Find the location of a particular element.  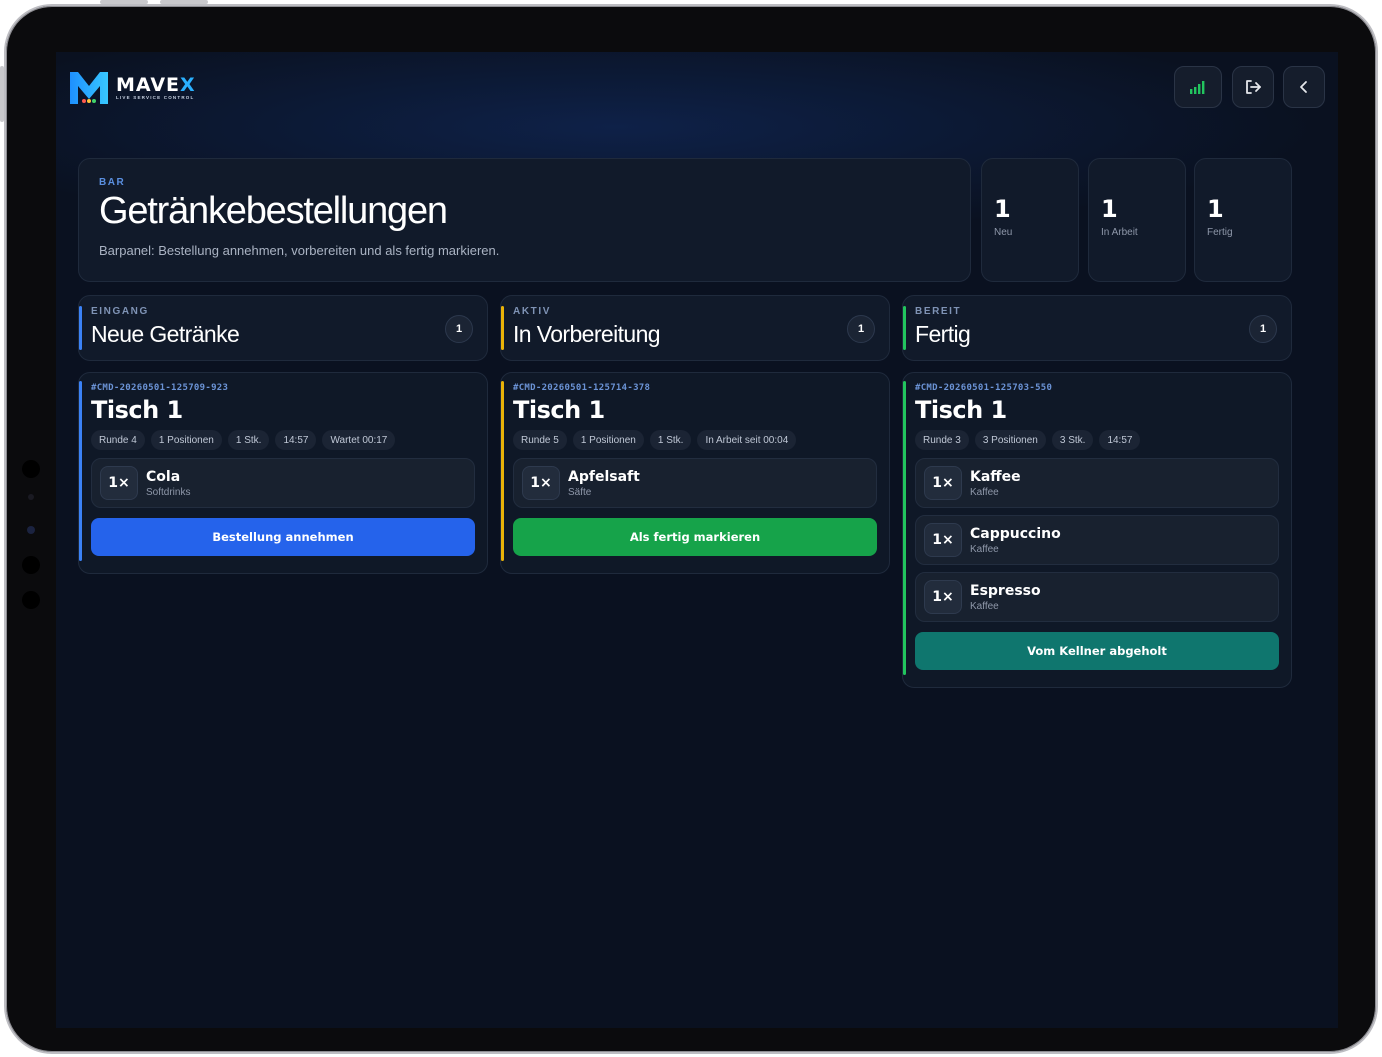

order-item: 1× Cola Softdrinks is located at coordinates (283, 483).